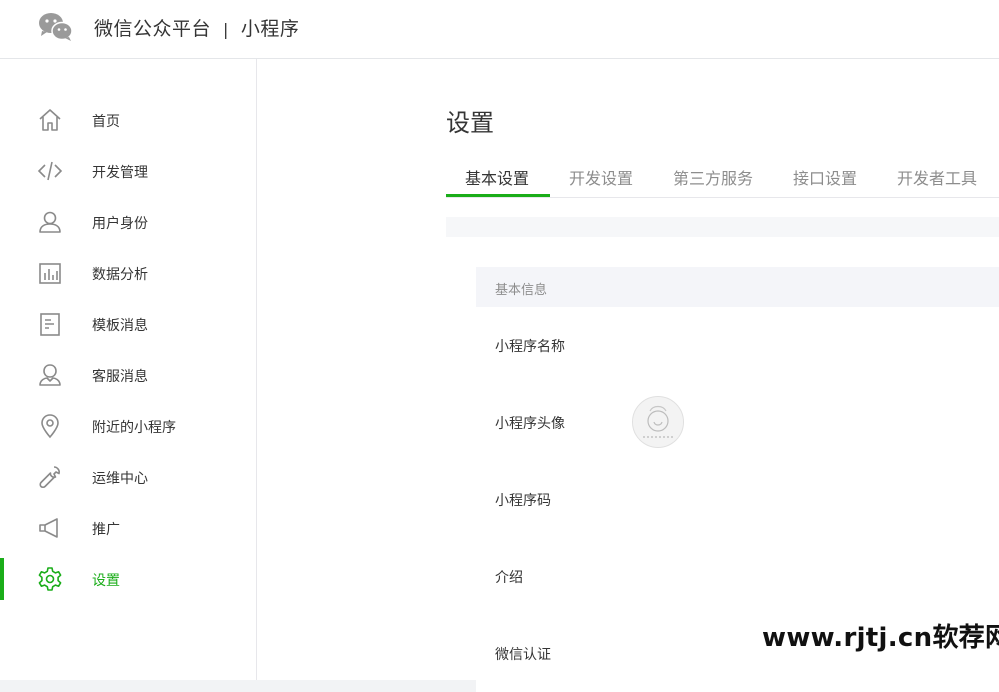 Image resolution: width=999 pixels, height=692 pixels. I want to click on brand-title: 微信公众平台 | 小程序, so click(196, 27).